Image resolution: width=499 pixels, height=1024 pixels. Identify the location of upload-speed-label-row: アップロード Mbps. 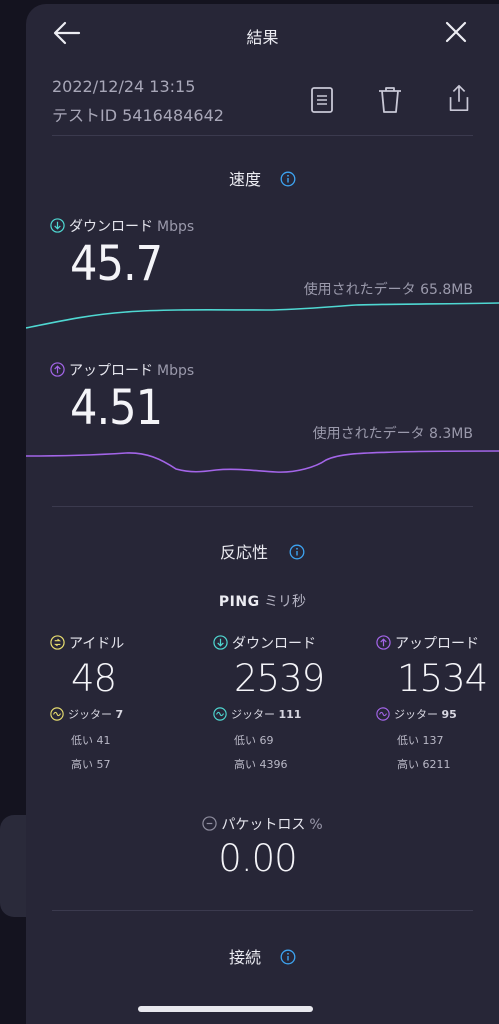
(122, 370).